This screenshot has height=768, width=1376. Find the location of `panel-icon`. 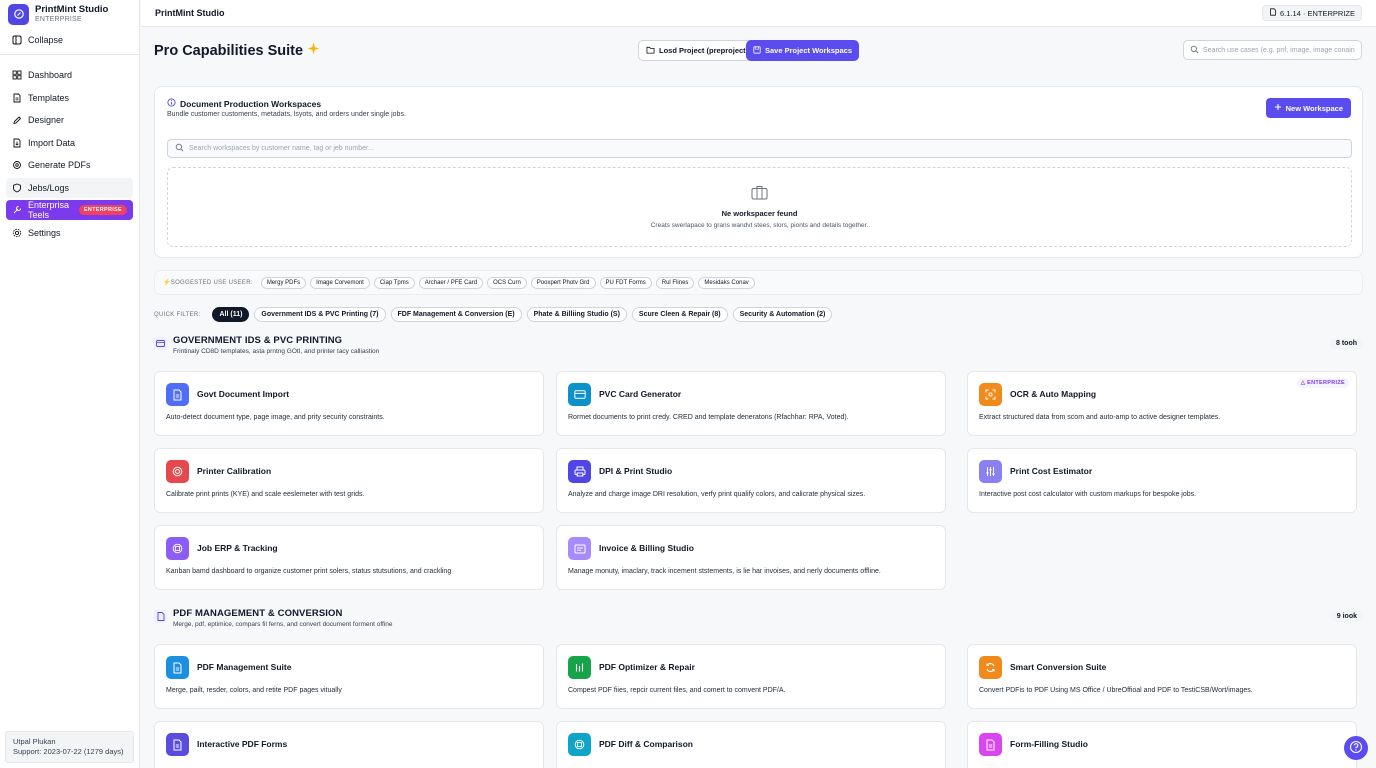

panel-icon is located at coordinates (17, 40).